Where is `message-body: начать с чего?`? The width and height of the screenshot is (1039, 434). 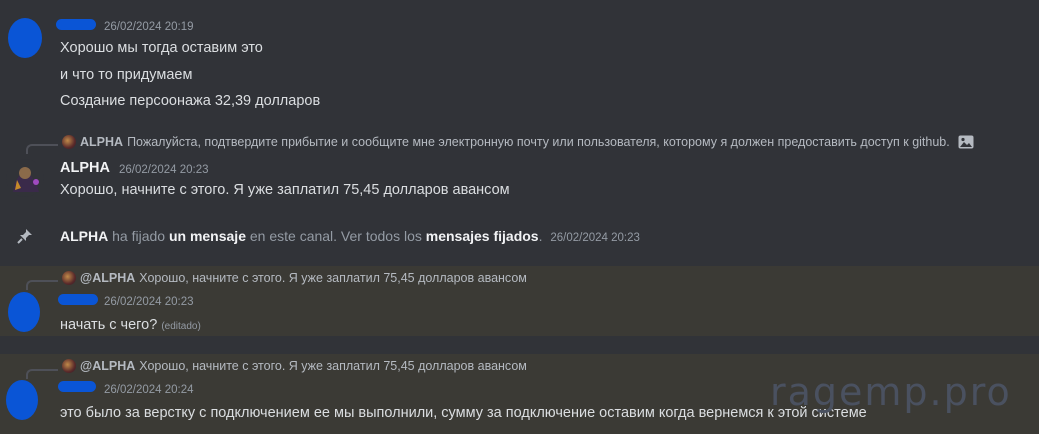
message-body: начать с чего? is located at coordinates (109, 325).